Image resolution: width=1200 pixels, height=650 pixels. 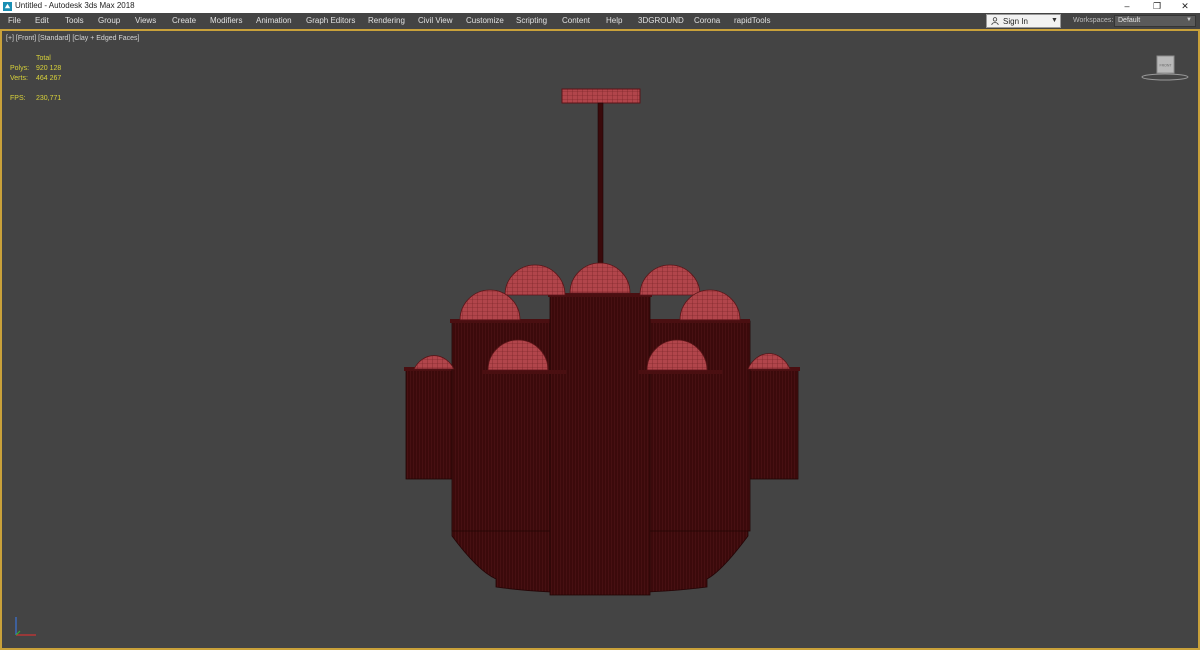 What do you see at coordinates (184, 20) in the screenshot?
I see `menu-create: Create` at bounding box center [184, 20].